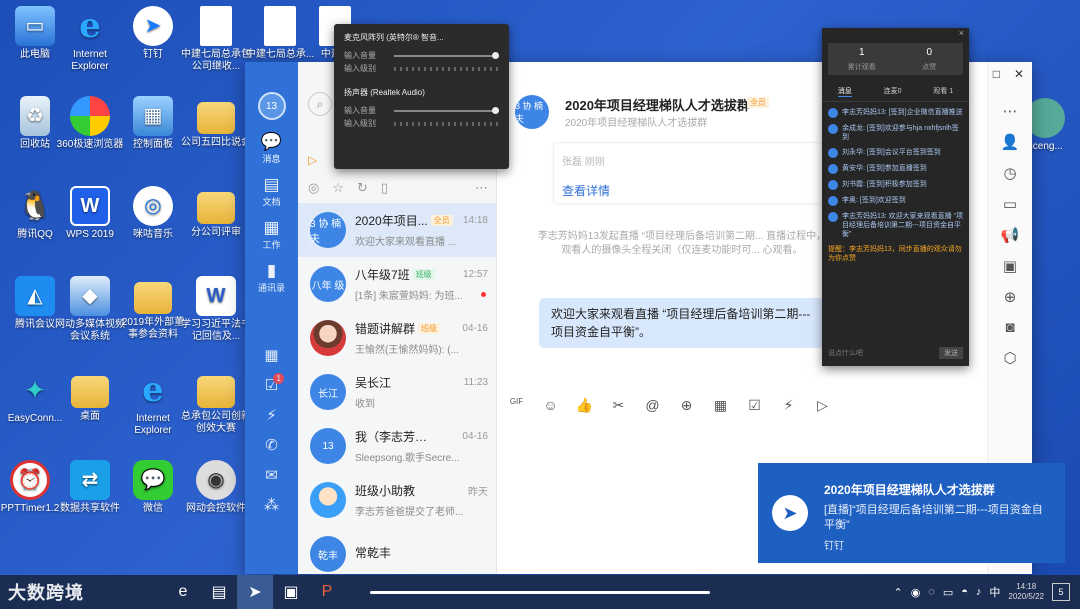  I want to click on desktop-icon: 公司五四比说会, so click(216, 122).